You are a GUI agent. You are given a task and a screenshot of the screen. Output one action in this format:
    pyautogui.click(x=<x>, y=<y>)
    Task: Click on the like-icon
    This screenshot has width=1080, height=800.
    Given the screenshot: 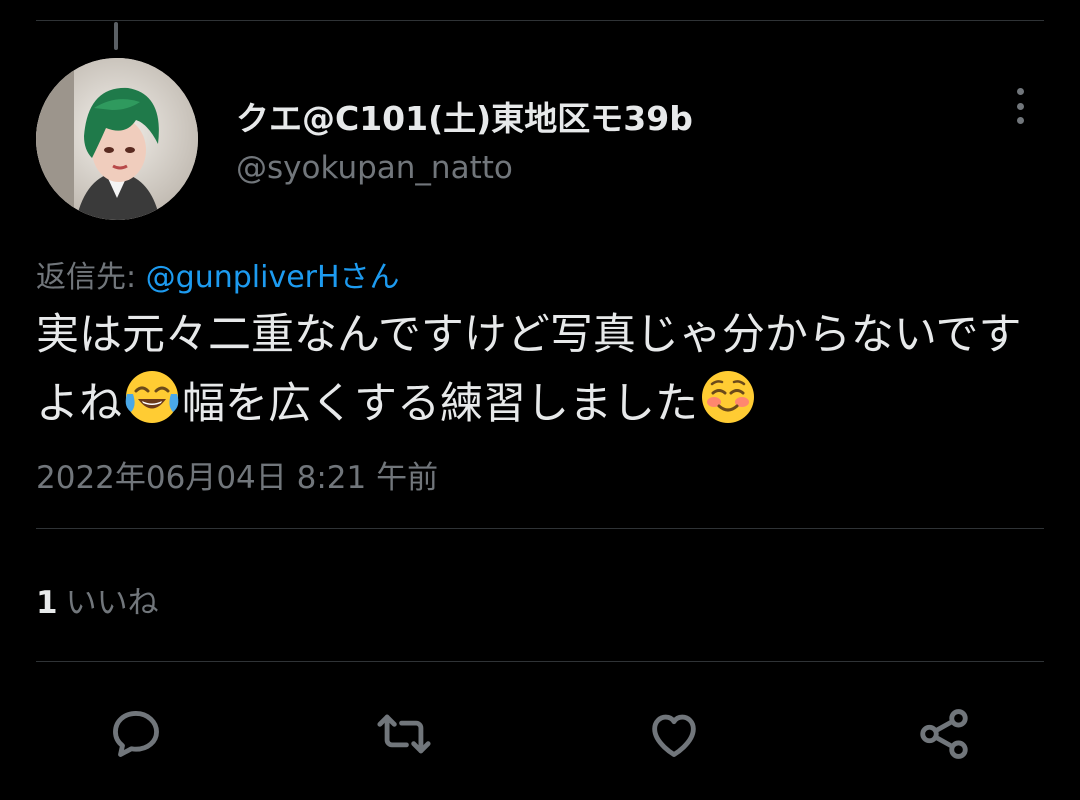 What is the action you would take?
    pyautogui.click(x=674, y=735)
    